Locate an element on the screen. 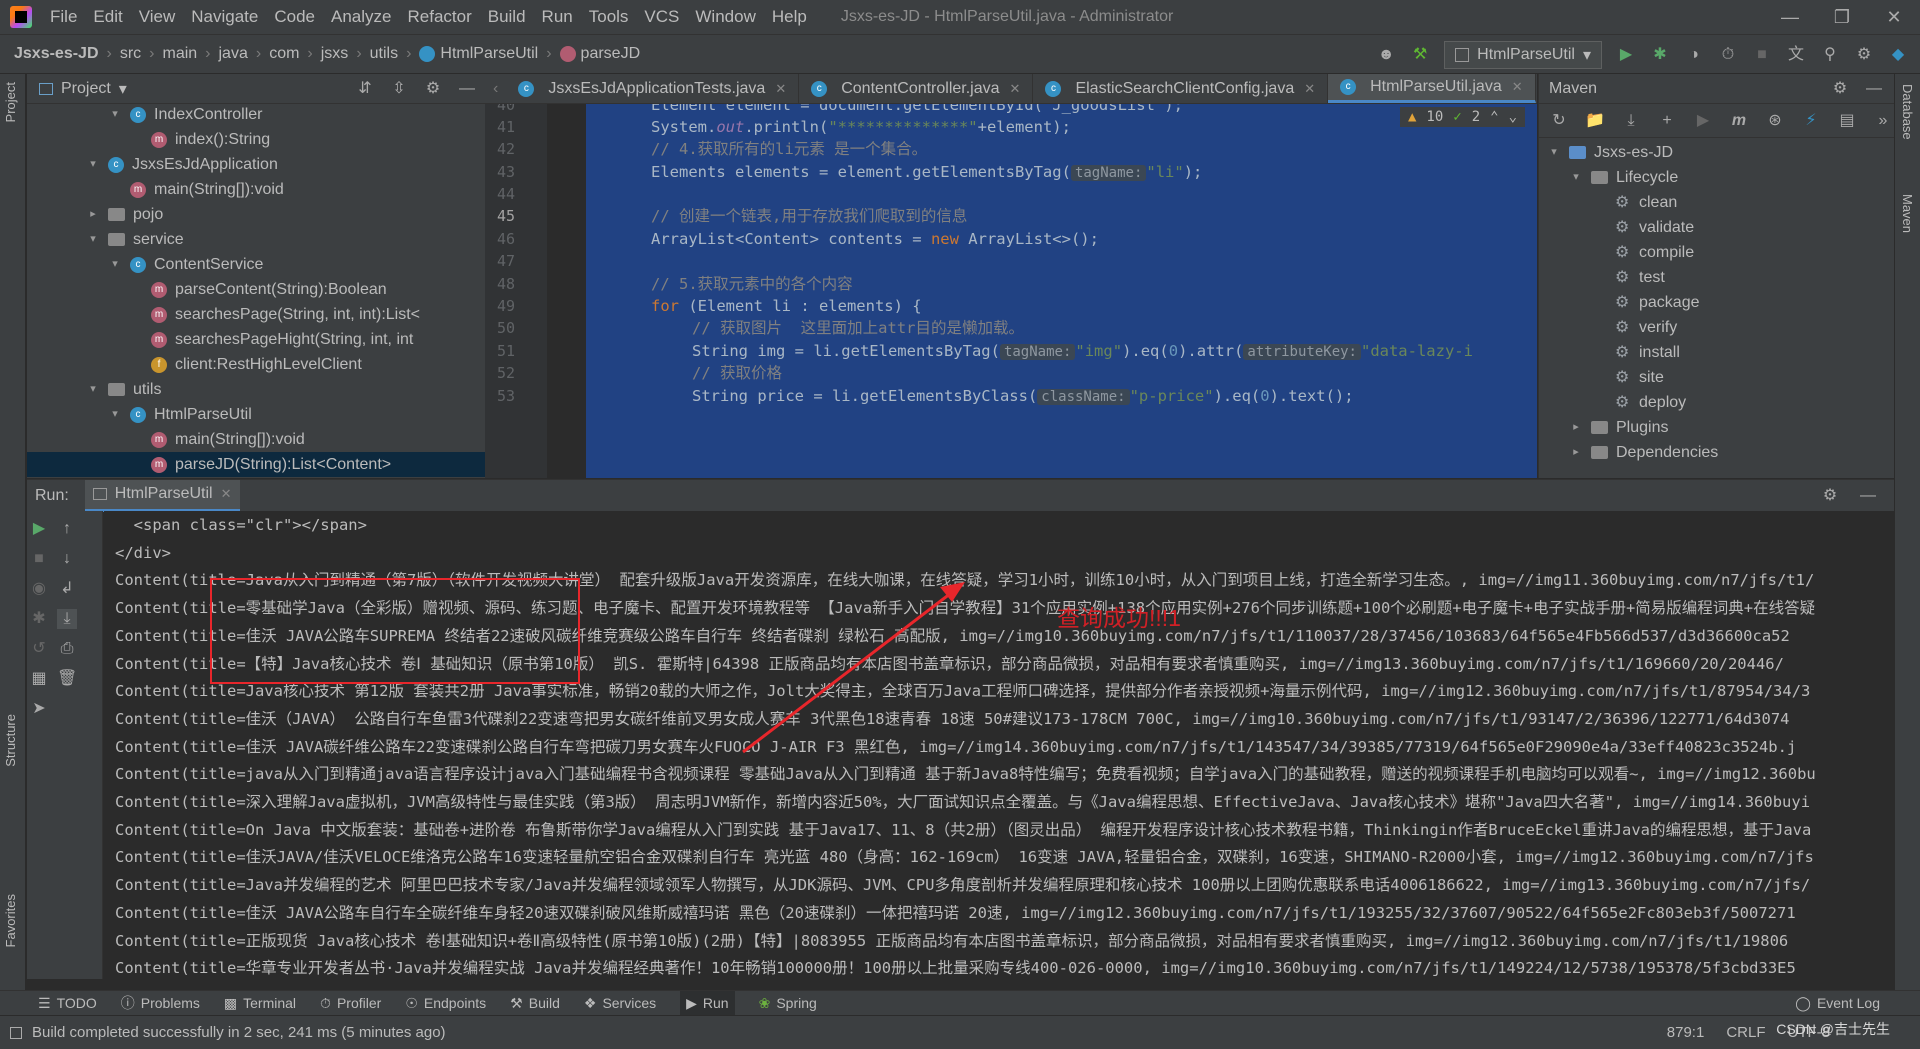 The width and height of the screenshot is (1920, 1049). breadcrumb-method: parseJD is located at coordinates (611, 54).